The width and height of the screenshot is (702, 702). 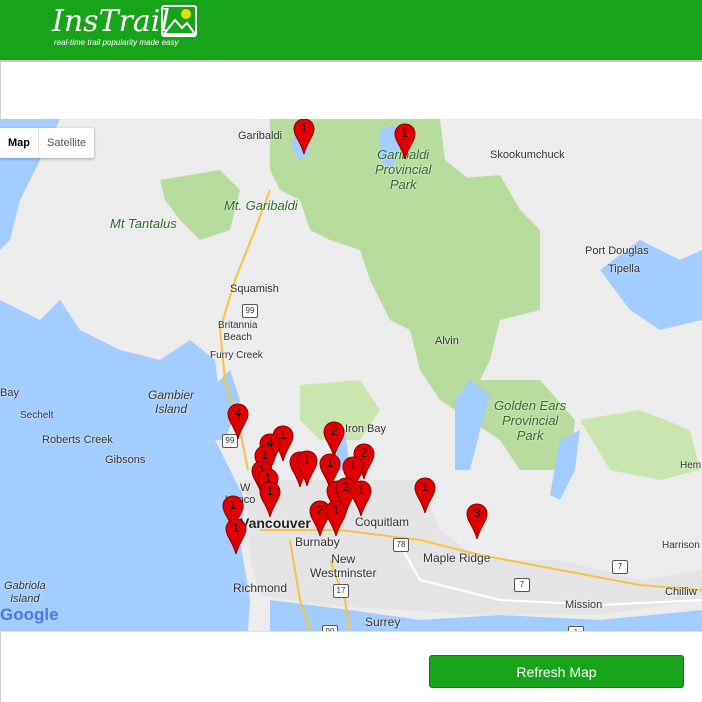 What do you see at coordinates (37, 415) in the screenshot?
I see `place-label-sechelt: Sechelt` at bounding box center [37, 415].